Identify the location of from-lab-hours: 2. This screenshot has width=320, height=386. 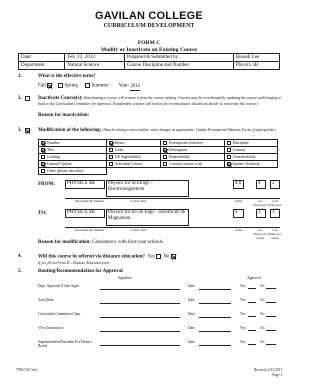
(275, 184).